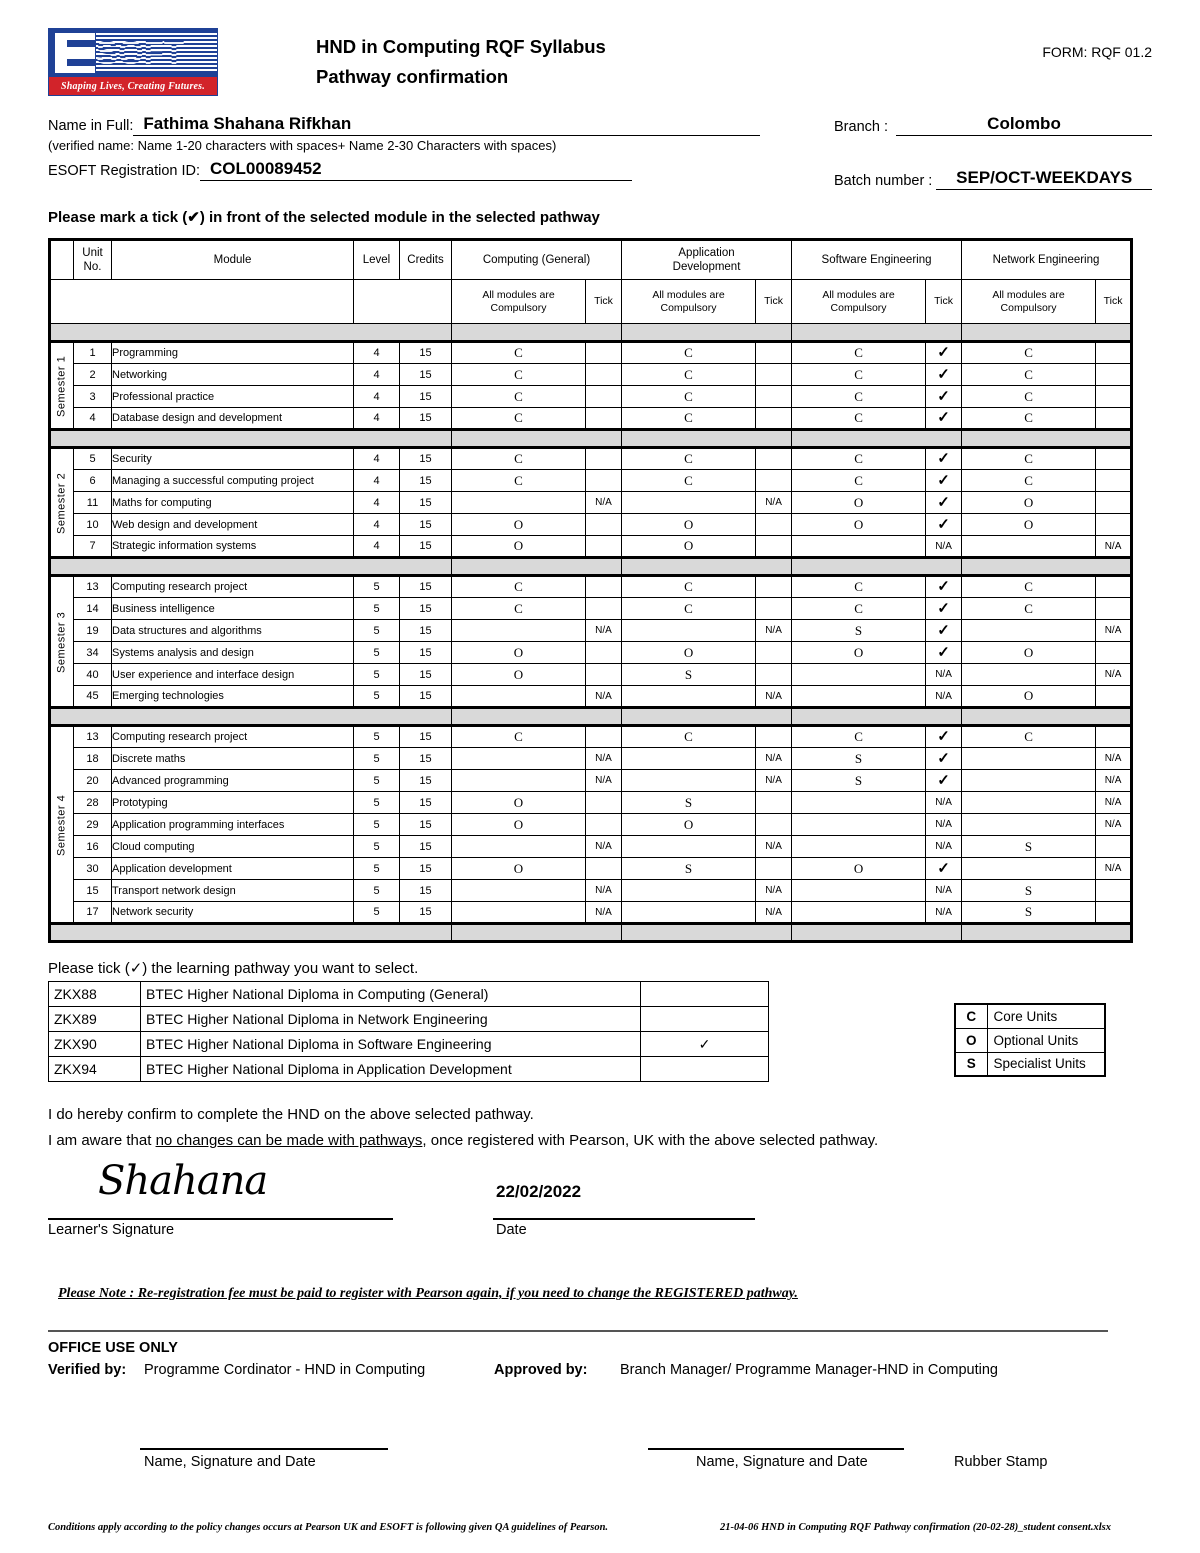 This screenshot has width=1200, height=1553. I want to click on name-value: Fathima Shahana Rifkhan, so click(242, 124).